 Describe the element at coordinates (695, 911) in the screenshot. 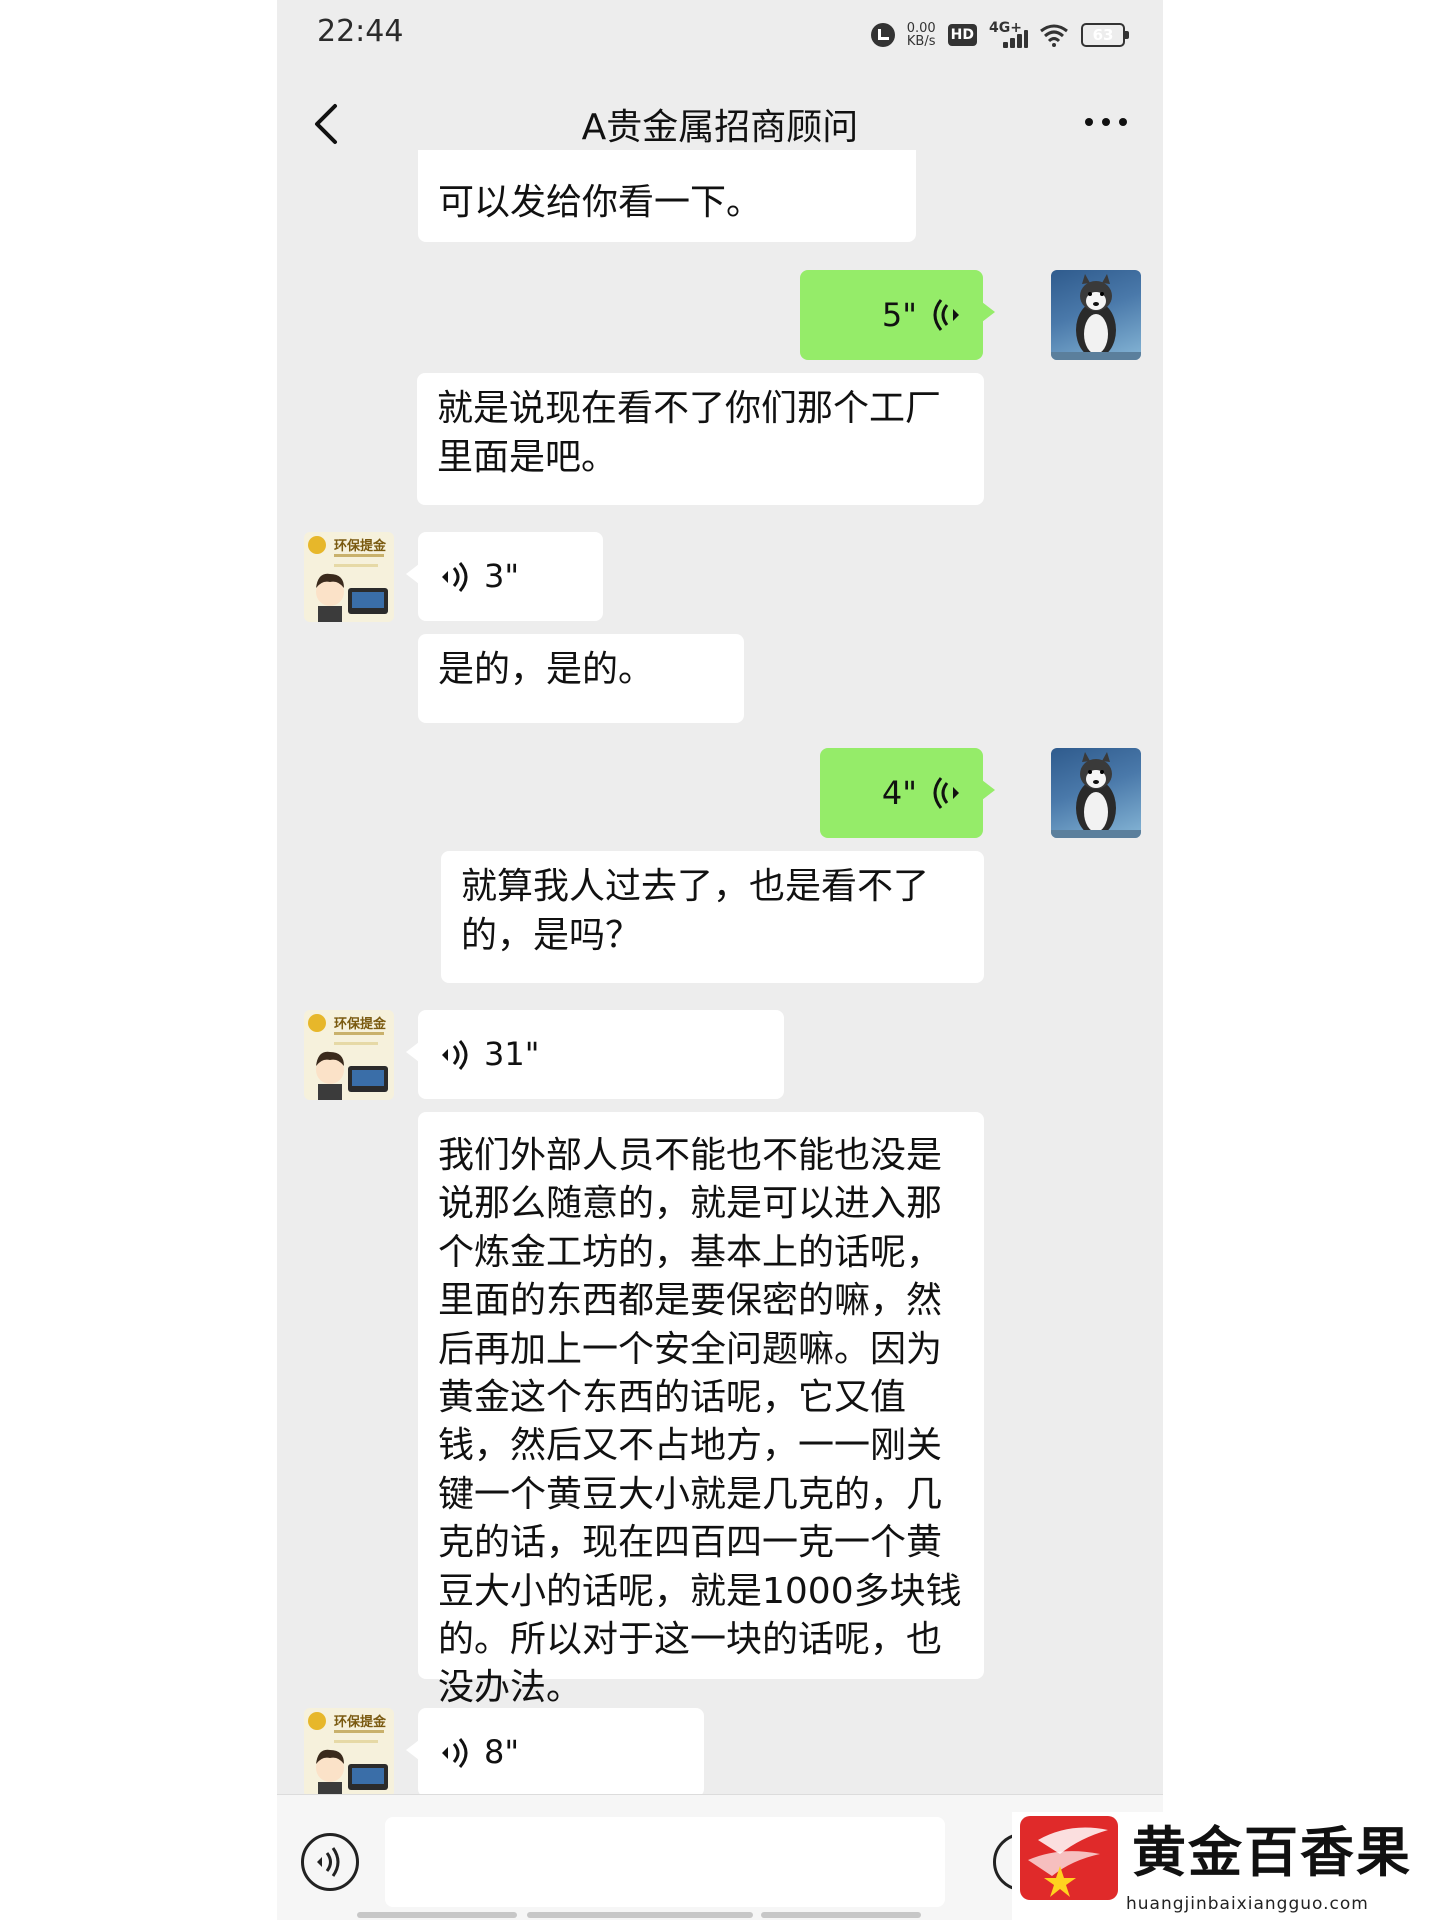

I see `message-text: 就算我人过去了，也是看不了的，是吗？` at that location.